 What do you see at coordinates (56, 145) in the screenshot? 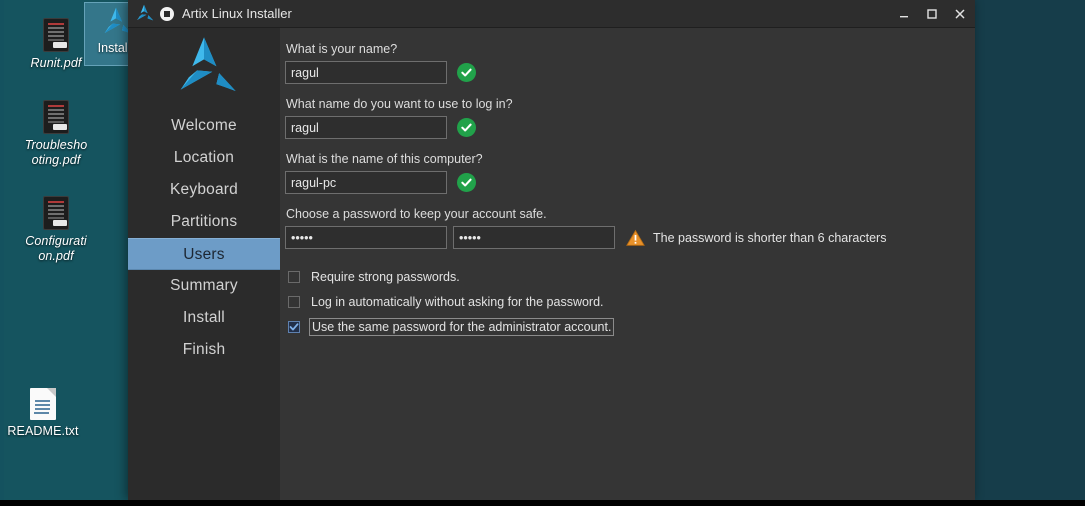
I see `desktop-icon-label-line1: Troublesho` at bounding box center [56, 145].